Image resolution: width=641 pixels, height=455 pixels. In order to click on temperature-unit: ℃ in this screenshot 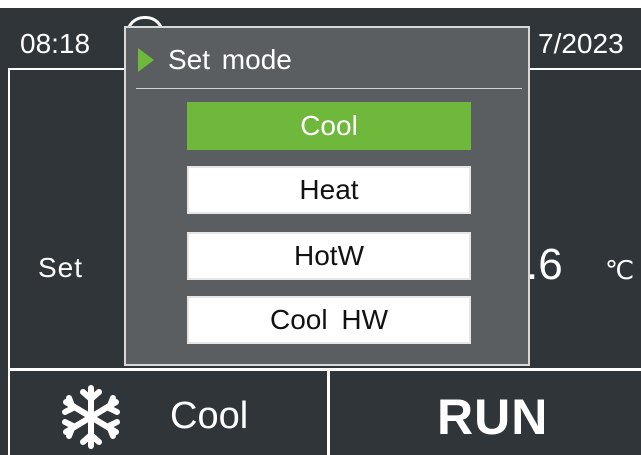, I will do `click(620, 270)`.